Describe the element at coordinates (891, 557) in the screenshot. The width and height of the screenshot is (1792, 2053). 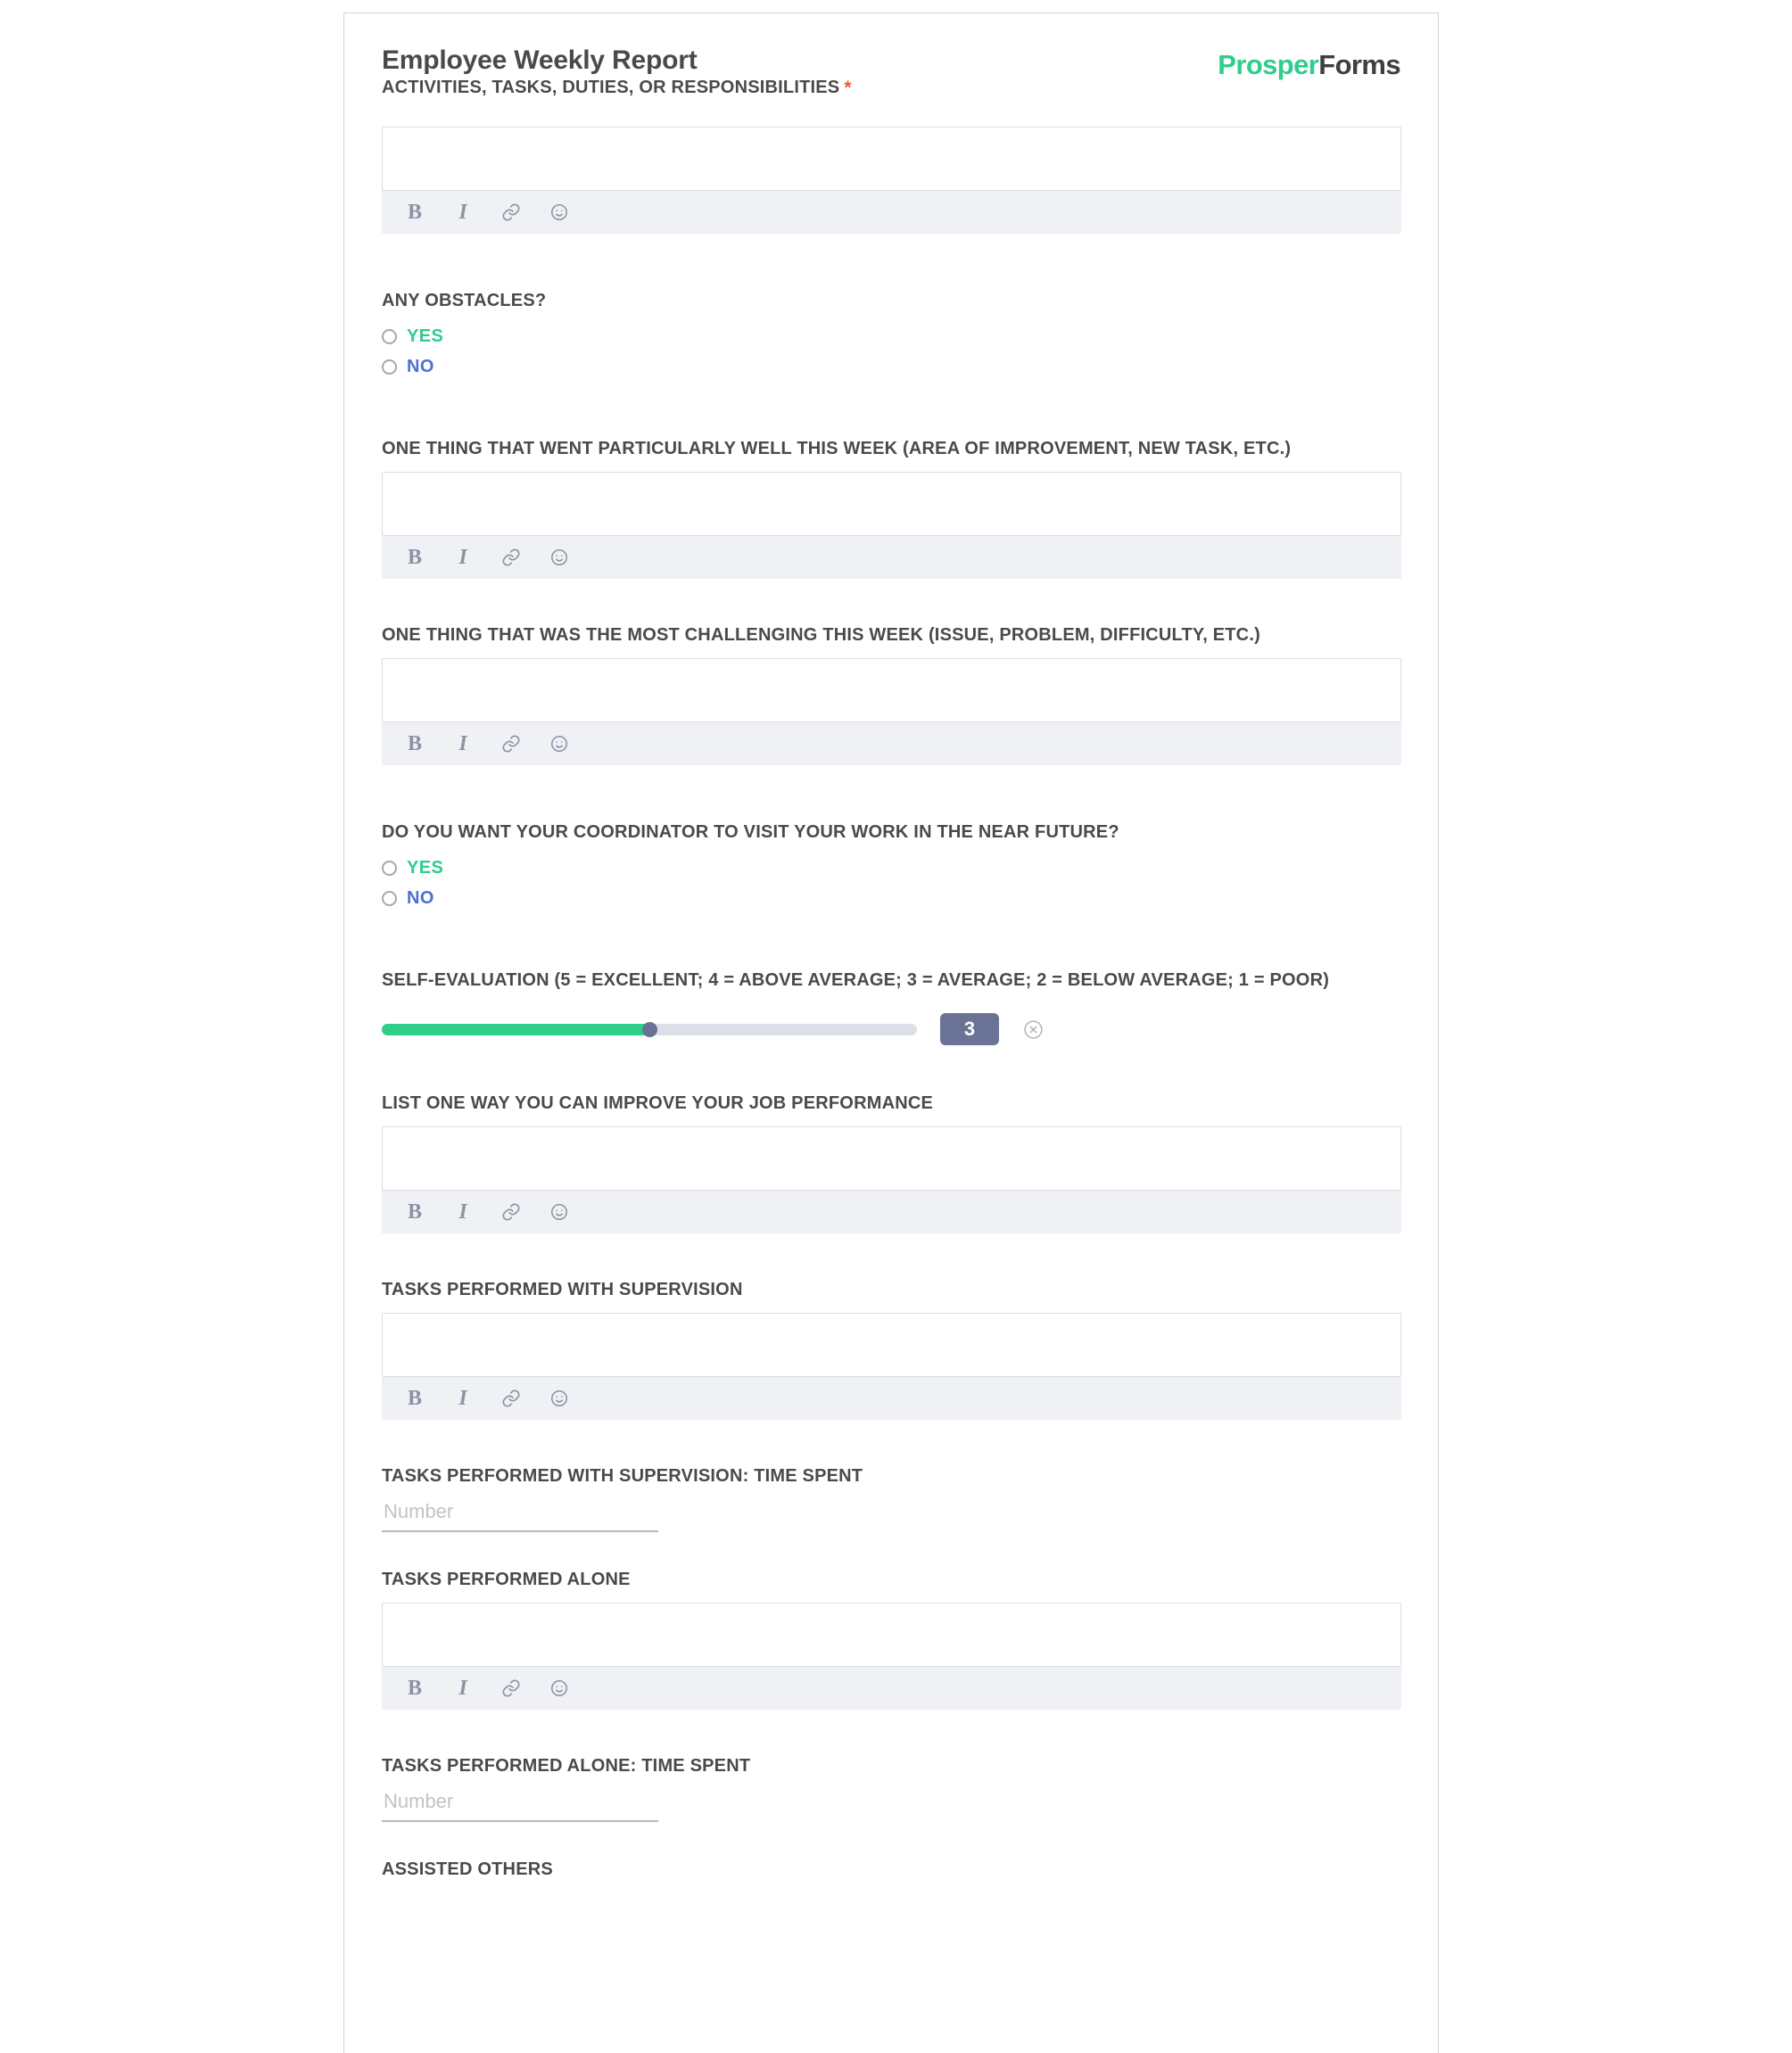
I see `went-well-toolbar: B I` at that location.